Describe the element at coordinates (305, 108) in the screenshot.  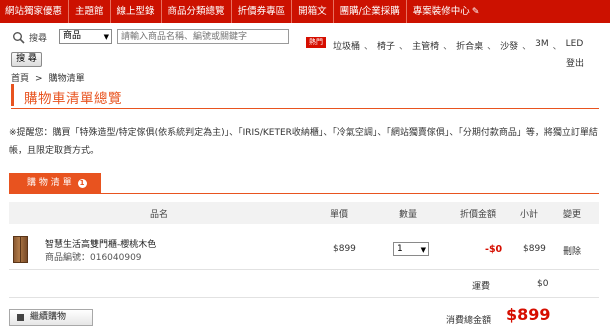
I see `title-divider` at that location.